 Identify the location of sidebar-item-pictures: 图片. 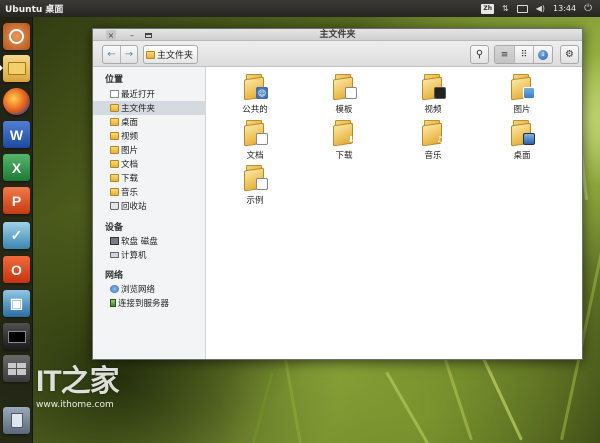
(149, 150).